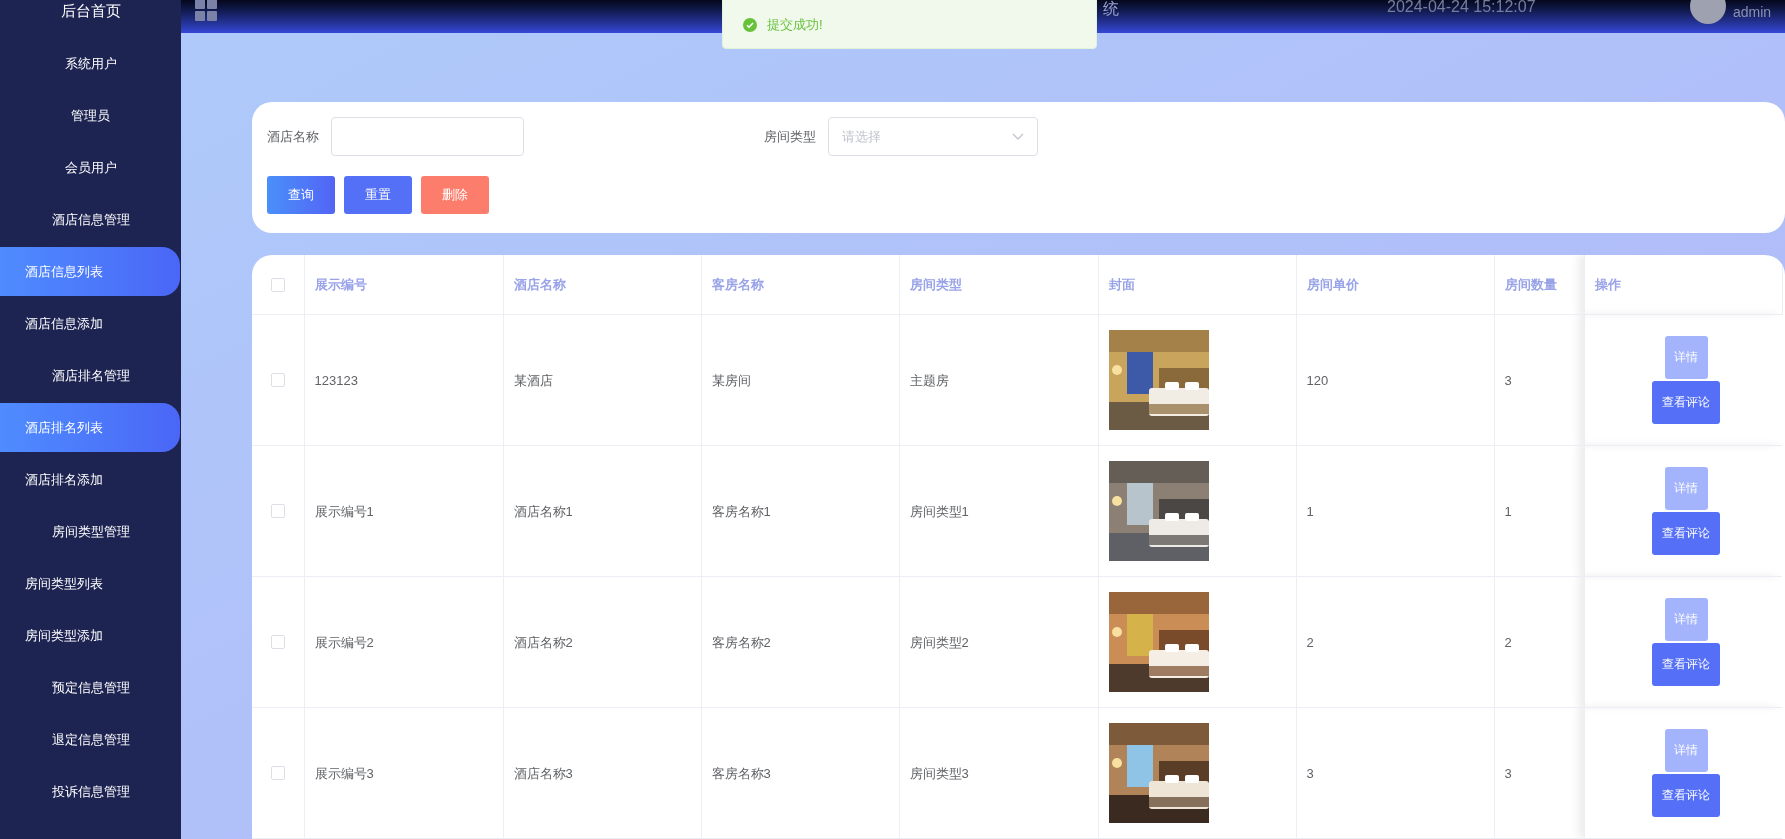 The width and height of the screenshot is (1785, 839). Describe the element at coordinates (1708, 12) in the screenshot. I see `avatar-icon` at that location.